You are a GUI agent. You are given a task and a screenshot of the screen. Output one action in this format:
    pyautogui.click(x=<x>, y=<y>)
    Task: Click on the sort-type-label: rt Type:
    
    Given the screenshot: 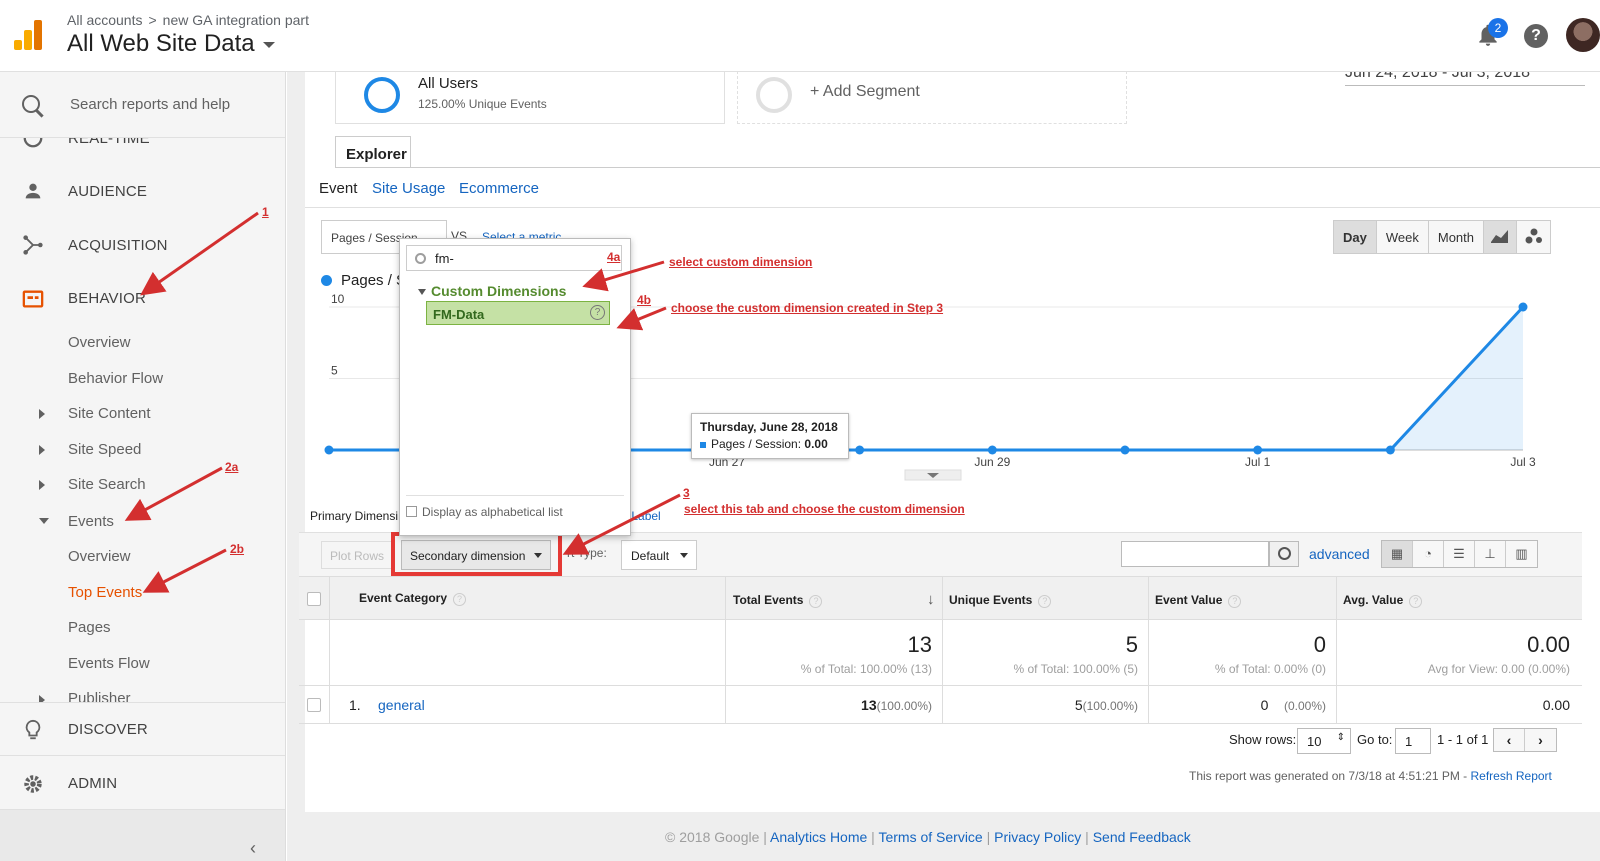 What is the action you would take?
    pyautogui.click(x=587, y=553)
    